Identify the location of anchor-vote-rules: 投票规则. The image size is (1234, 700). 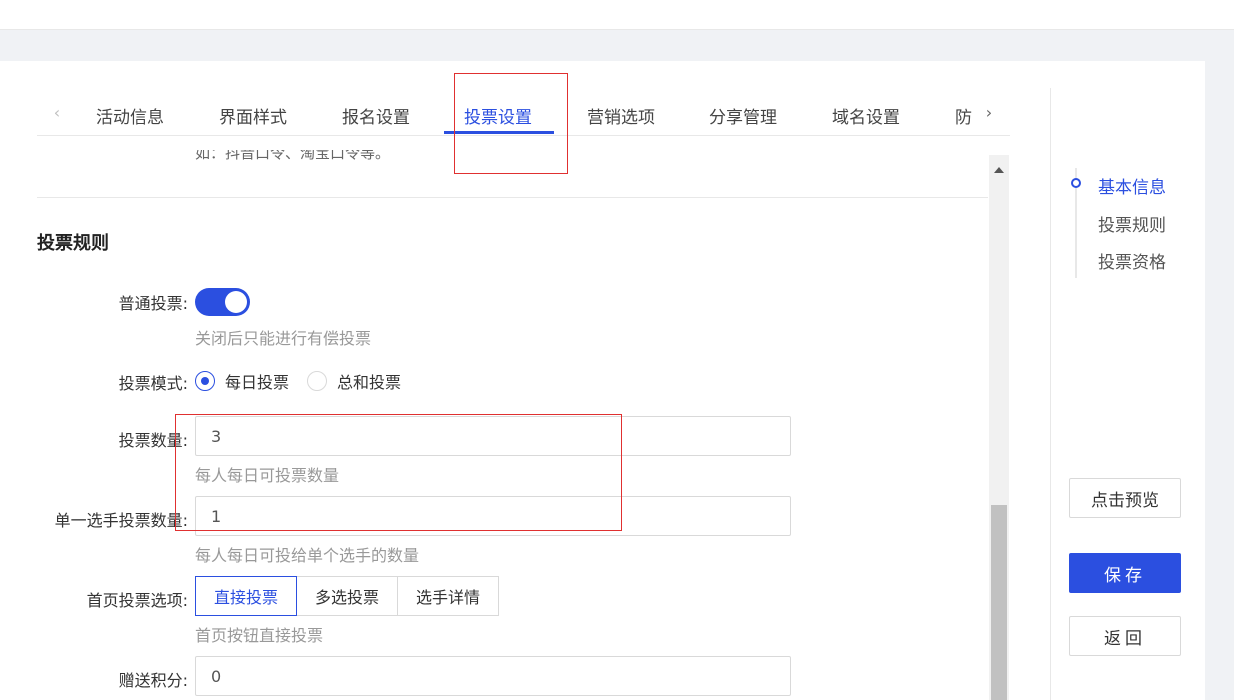
(1132, 223).